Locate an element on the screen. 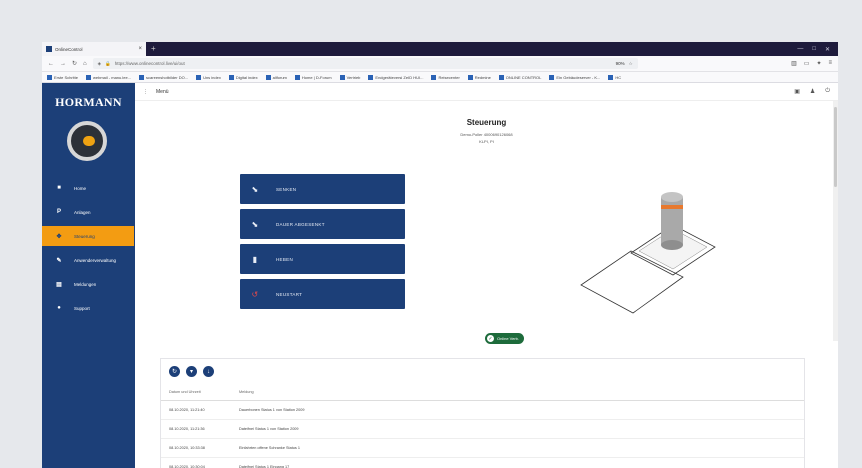 Image resolution: width=862 pixels, height=468 pixels. sidebar-item-support: ● Support is located at coordinates (88, 308).